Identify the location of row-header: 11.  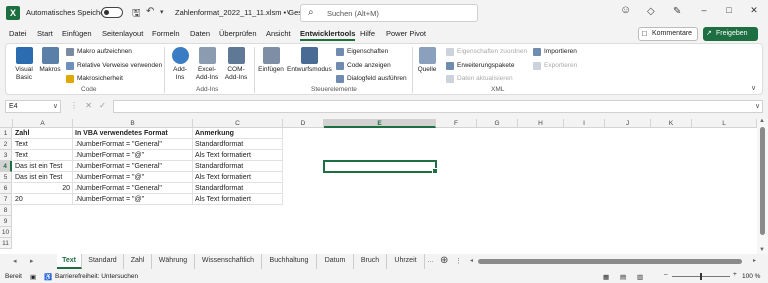
(6, 243).